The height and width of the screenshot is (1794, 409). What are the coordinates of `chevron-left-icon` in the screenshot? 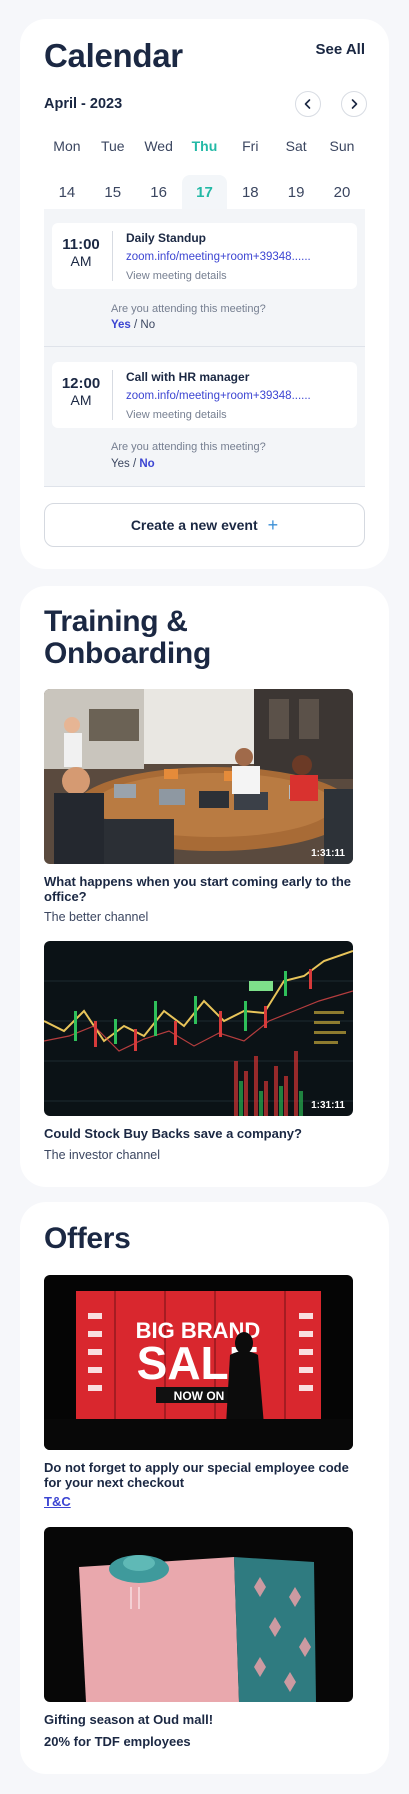 It's located at (307, 104).